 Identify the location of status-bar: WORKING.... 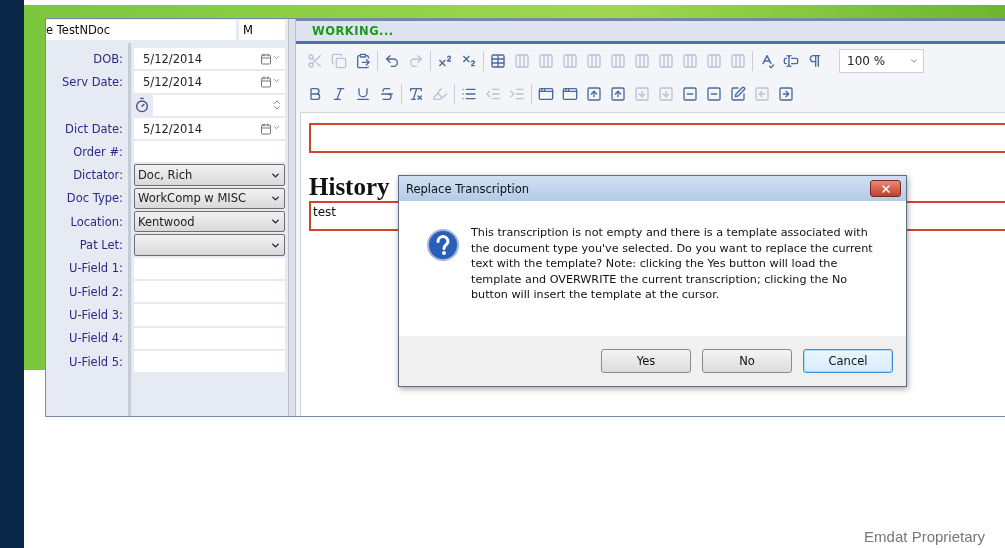
(650, 31).